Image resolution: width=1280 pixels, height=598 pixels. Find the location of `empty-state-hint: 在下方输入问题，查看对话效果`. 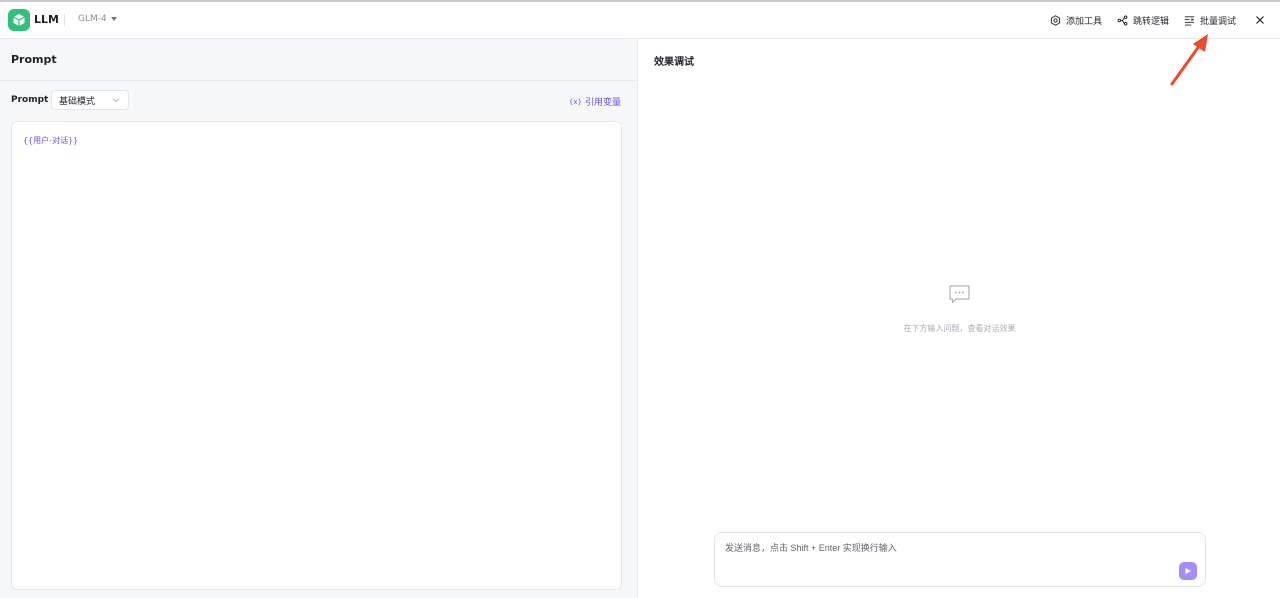

empty-state-hint: 在下方输入问题，查看对话效果 is located at coordinates (959, 328).